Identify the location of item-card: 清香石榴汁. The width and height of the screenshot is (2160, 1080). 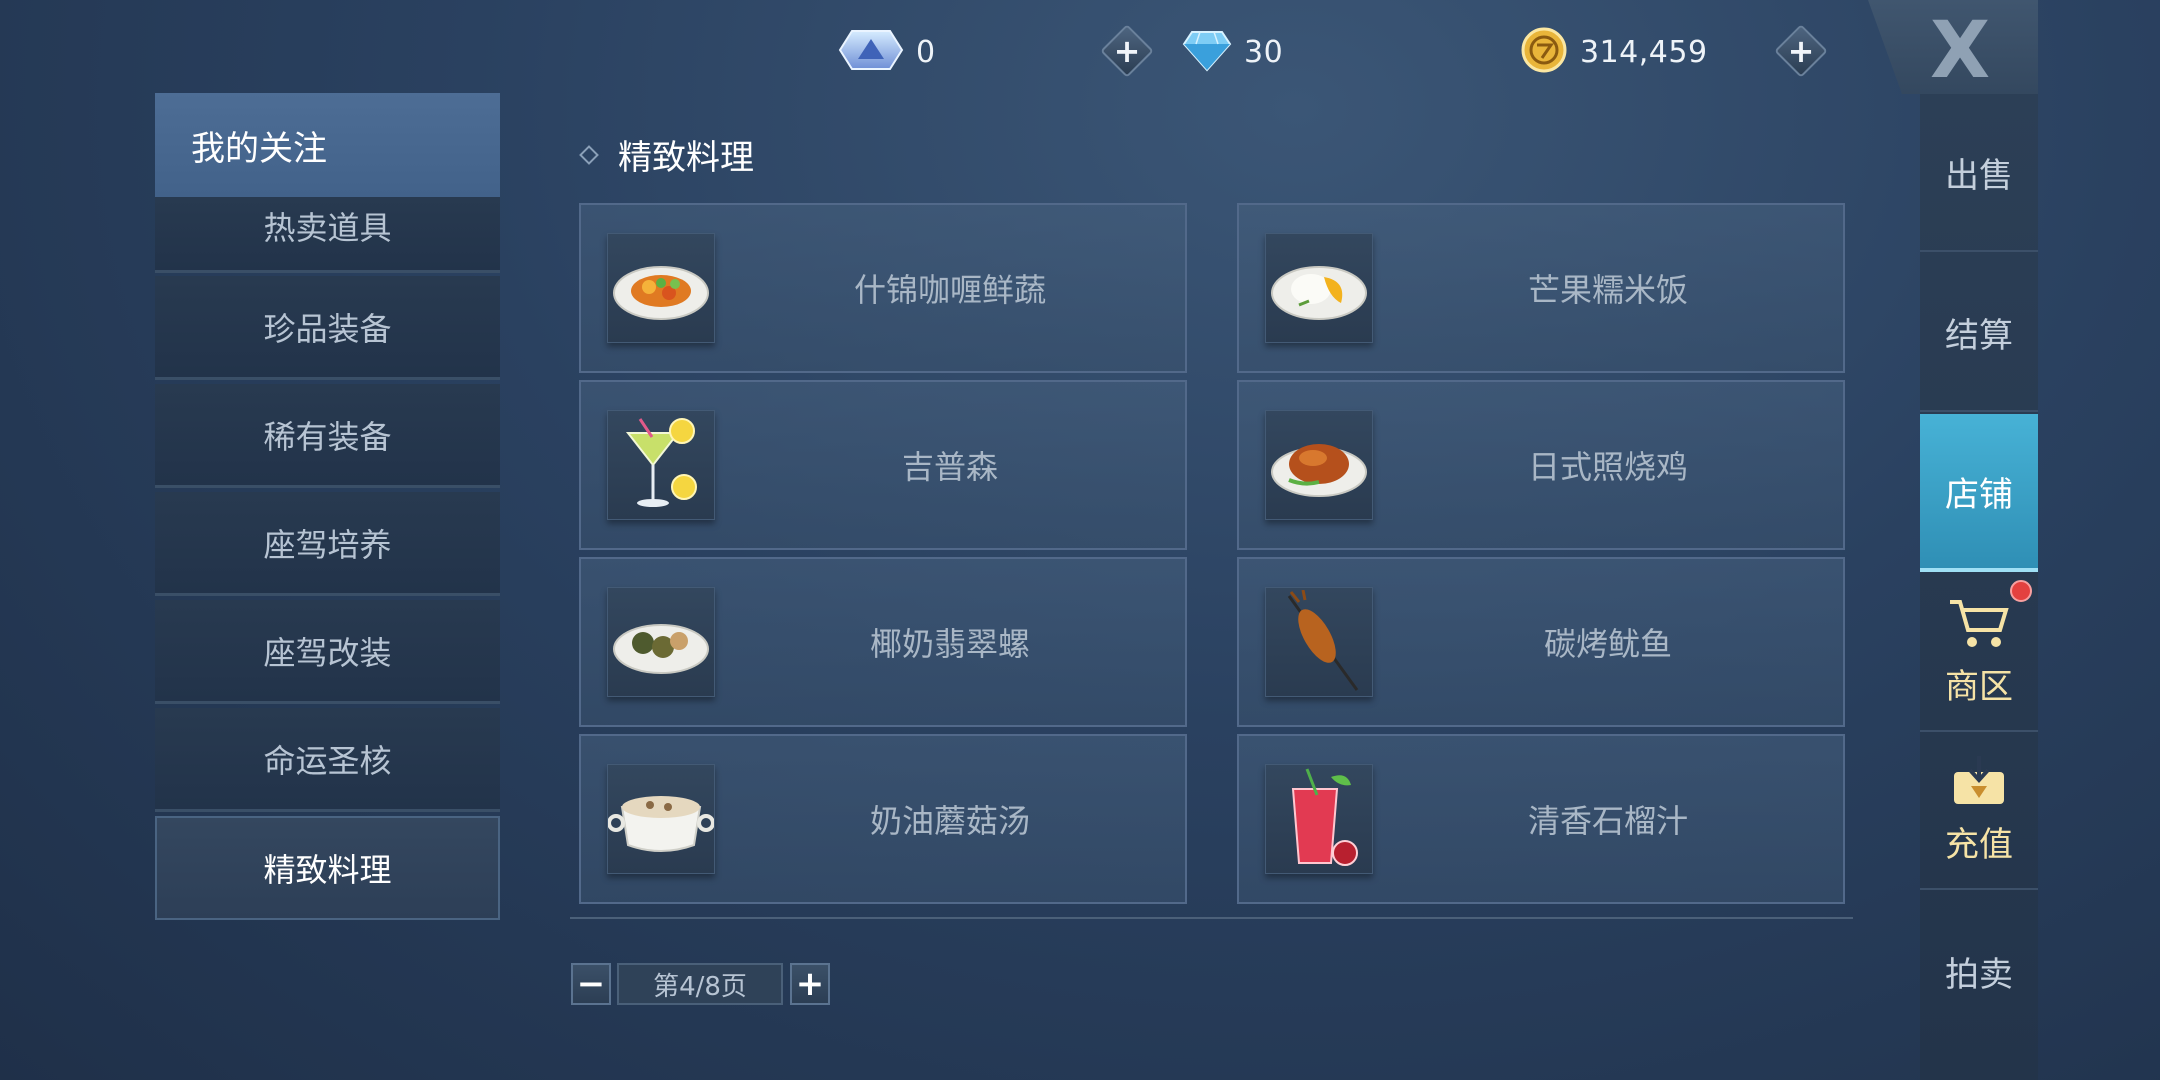
(1541, 819).